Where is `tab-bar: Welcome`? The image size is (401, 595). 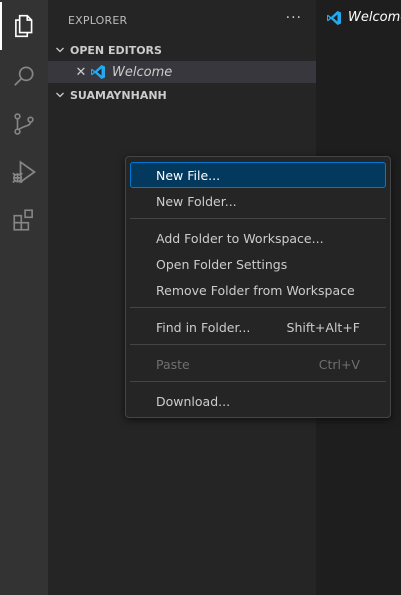
tab-bar: Welcome is located at coordinates (358, 17).